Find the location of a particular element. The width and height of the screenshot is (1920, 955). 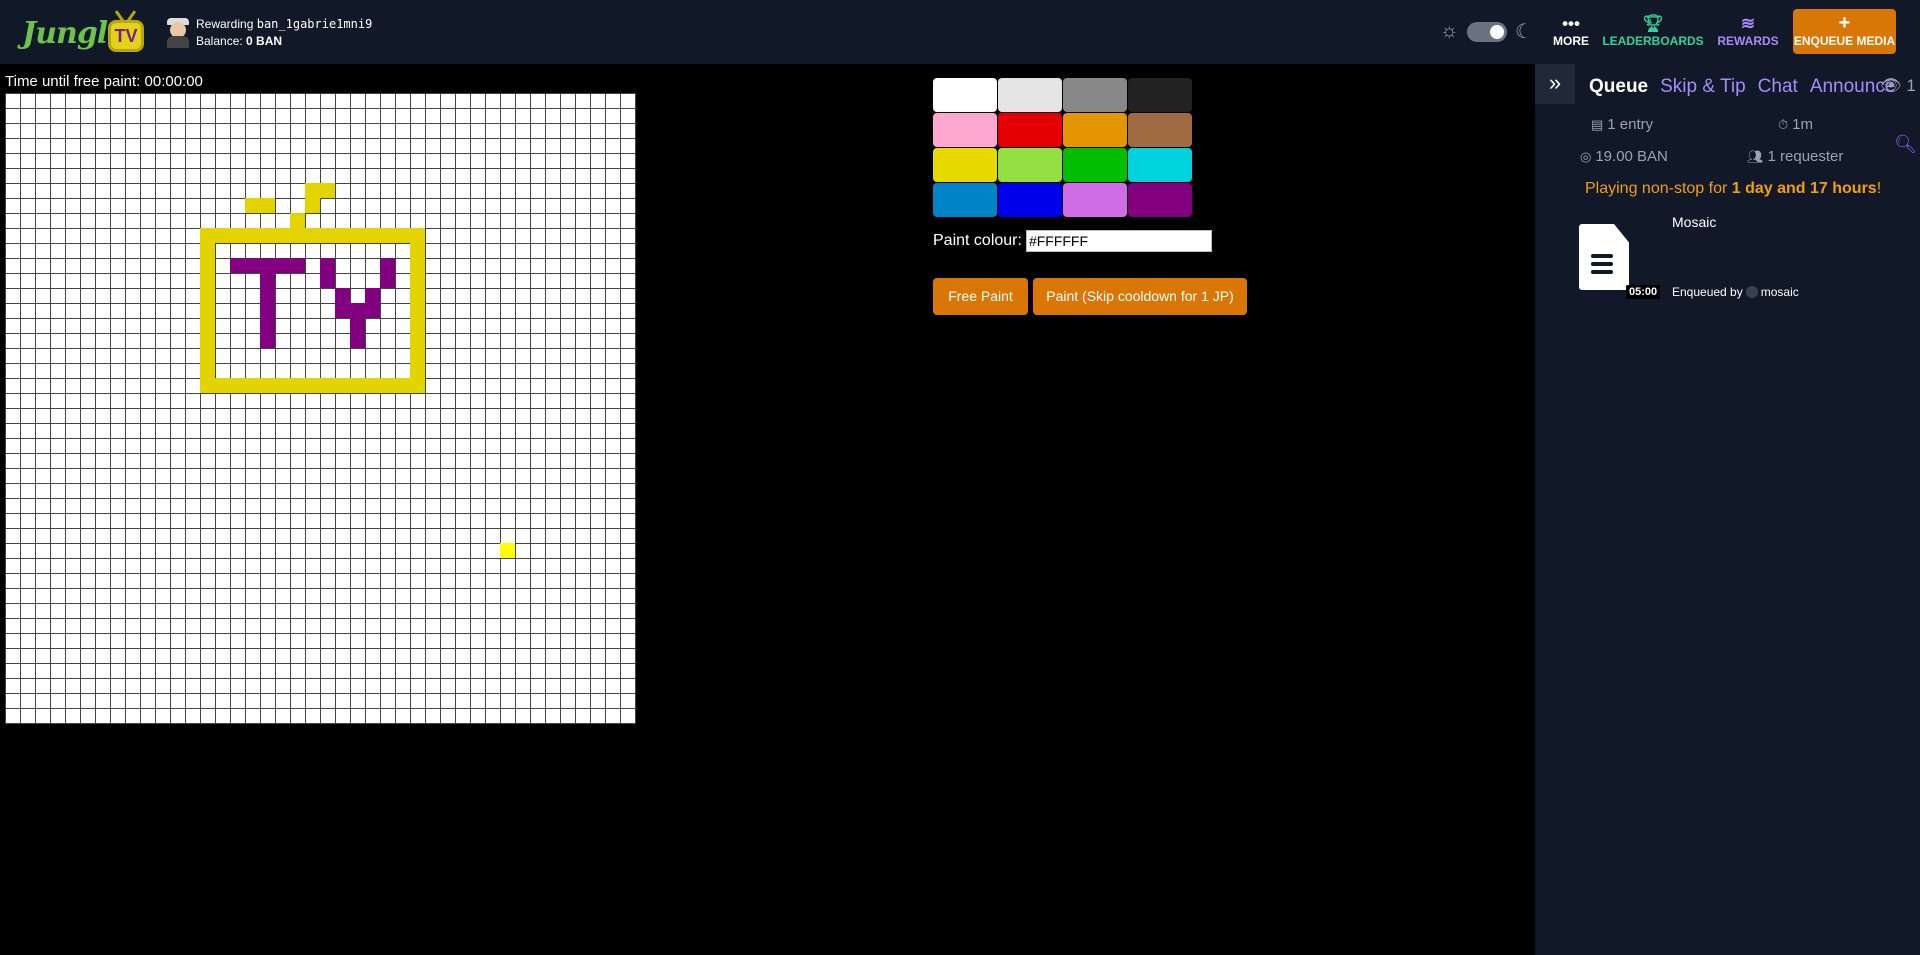

paint-colour-row: Paint colour: is located at coordinates (1072, 241).